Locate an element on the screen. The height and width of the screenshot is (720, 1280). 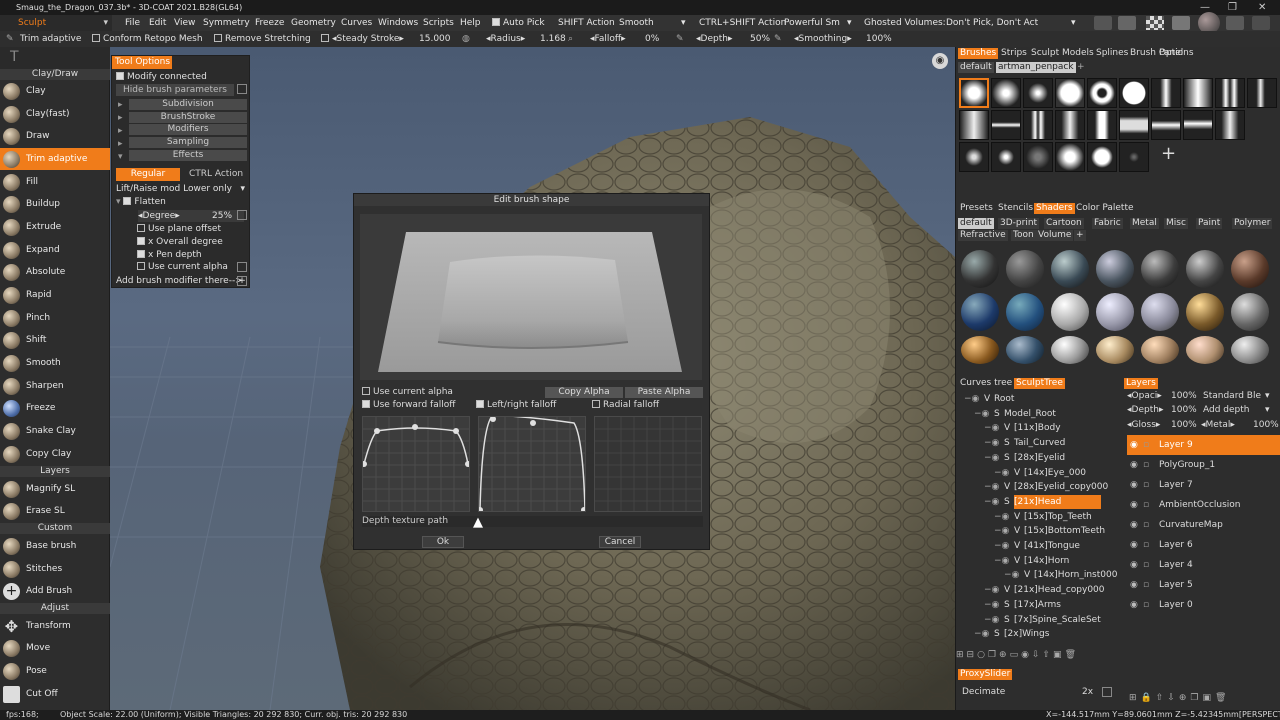
copy-alpha-button: Copy Alpha is located at coordinates (584, 392).